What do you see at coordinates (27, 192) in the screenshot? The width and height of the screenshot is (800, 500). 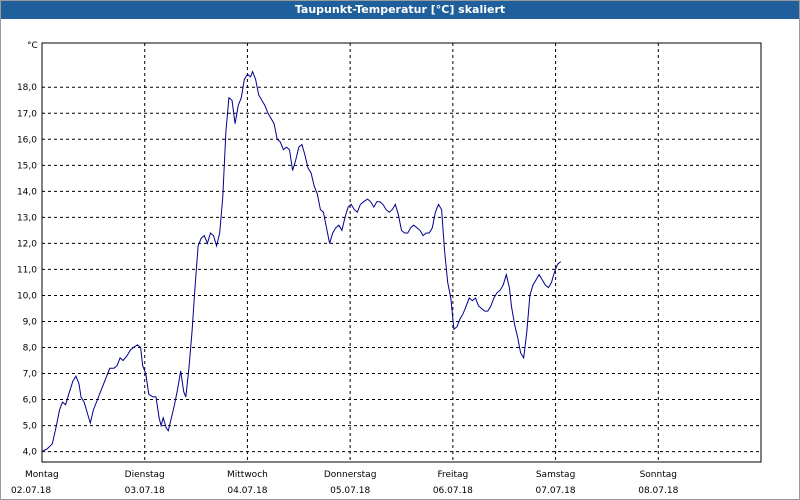 I see `y-tick-label: 14,0` at bounding box center [27, 192].